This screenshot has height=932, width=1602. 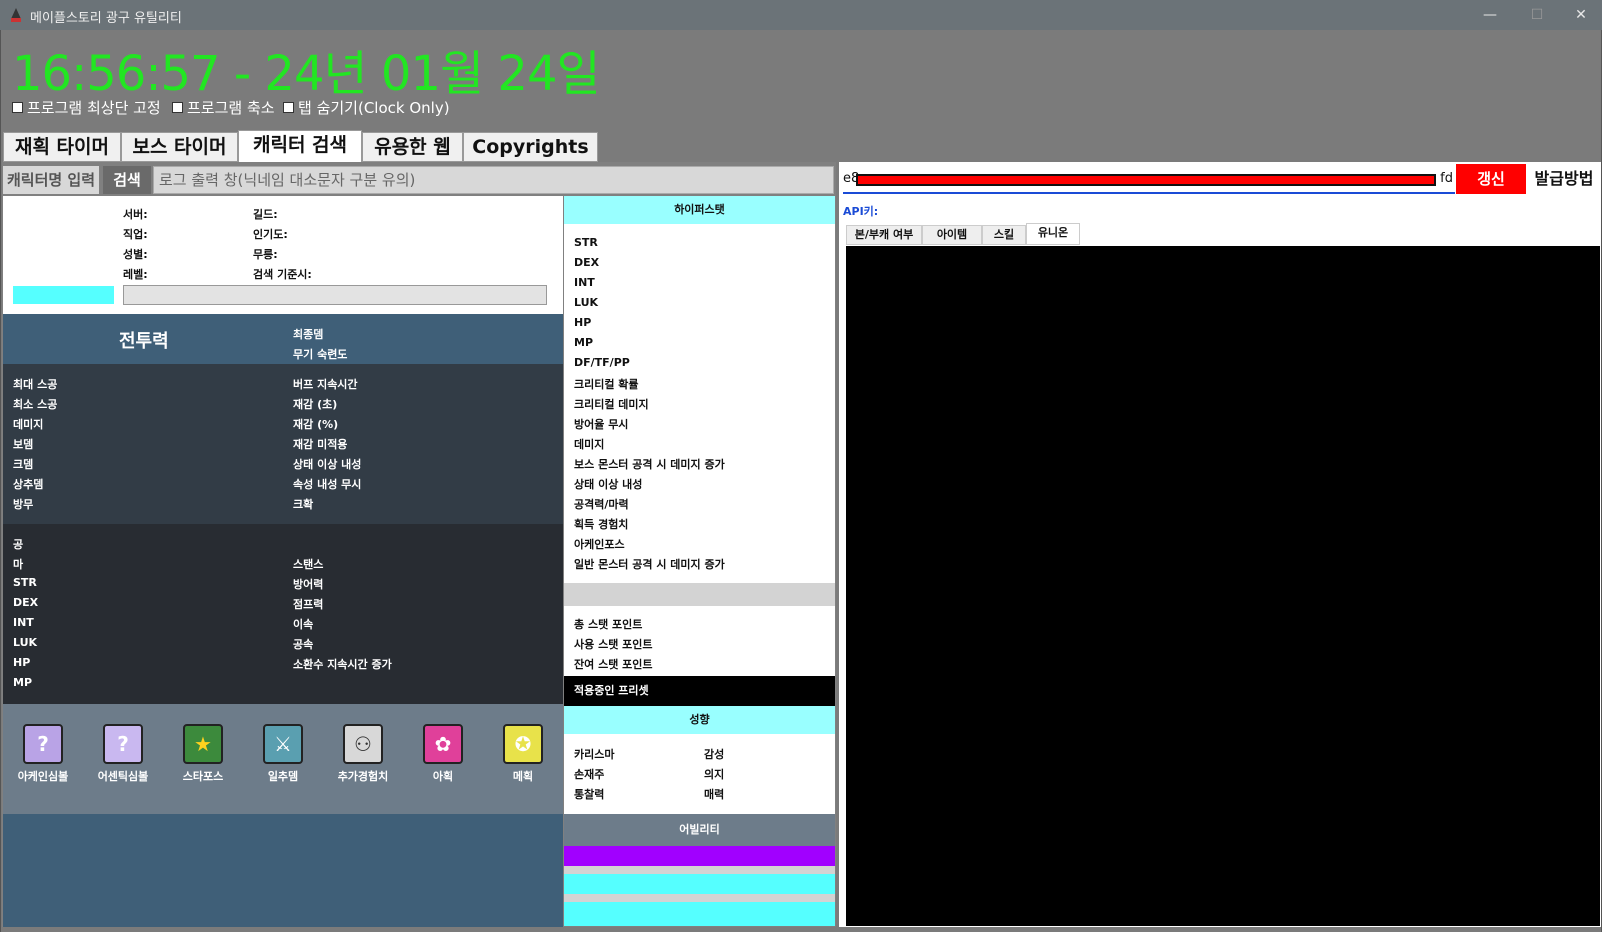 What do you see at coordinates (611, 404) in the screenshot?
I see `hyper-stat-item: 크리티컬 데미지` at bounding box center [611, 404].